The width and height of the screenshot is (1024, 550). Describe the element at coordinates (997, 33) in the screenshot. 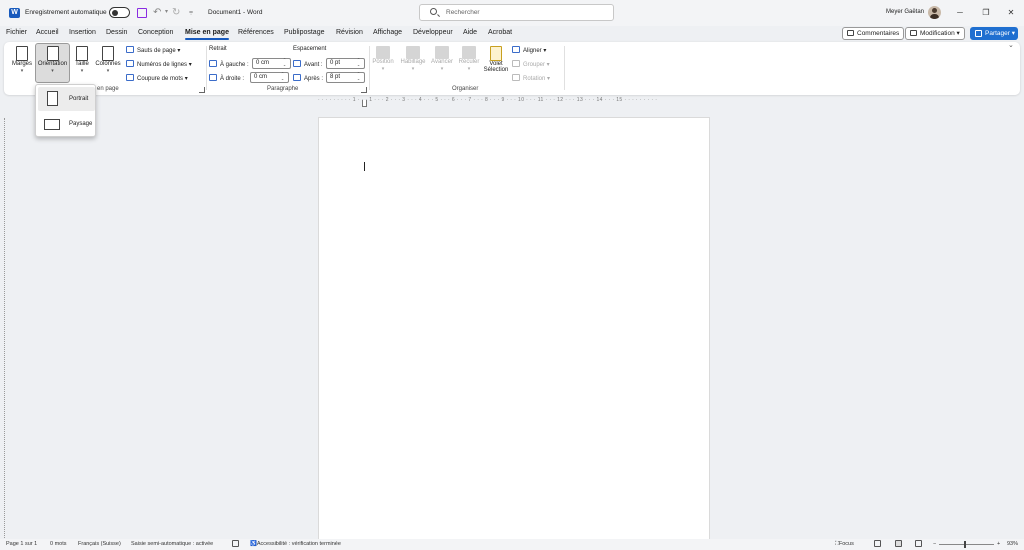

I see `share-label: Partager` at that location.